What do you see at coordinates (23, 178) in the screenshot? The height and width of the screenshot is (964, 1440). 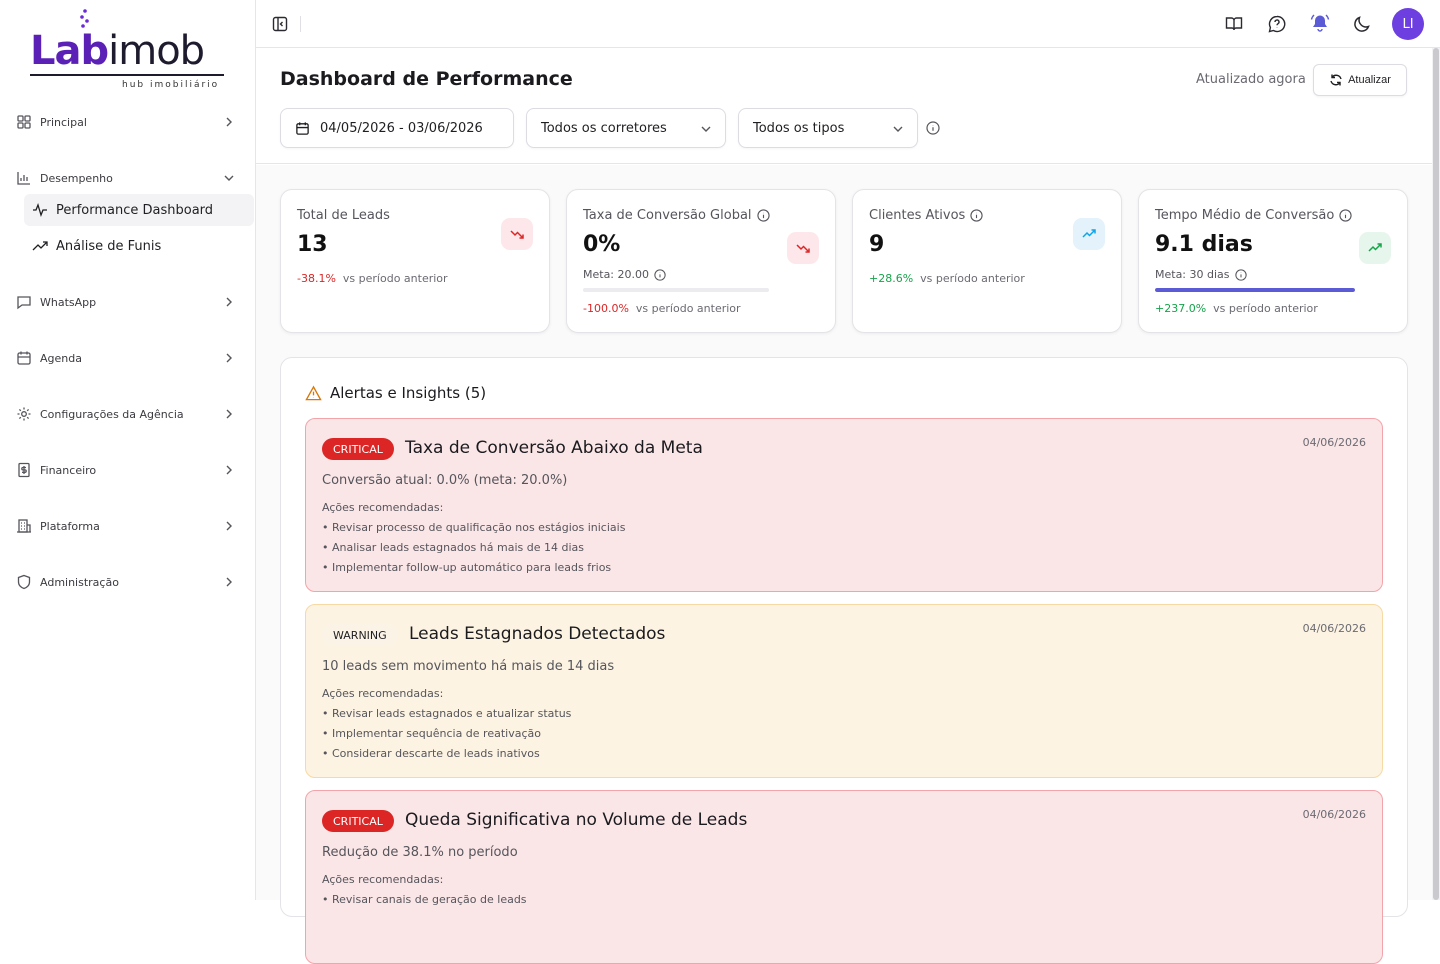 I see `bar-chart-icon` at bounding box center [23, 178].